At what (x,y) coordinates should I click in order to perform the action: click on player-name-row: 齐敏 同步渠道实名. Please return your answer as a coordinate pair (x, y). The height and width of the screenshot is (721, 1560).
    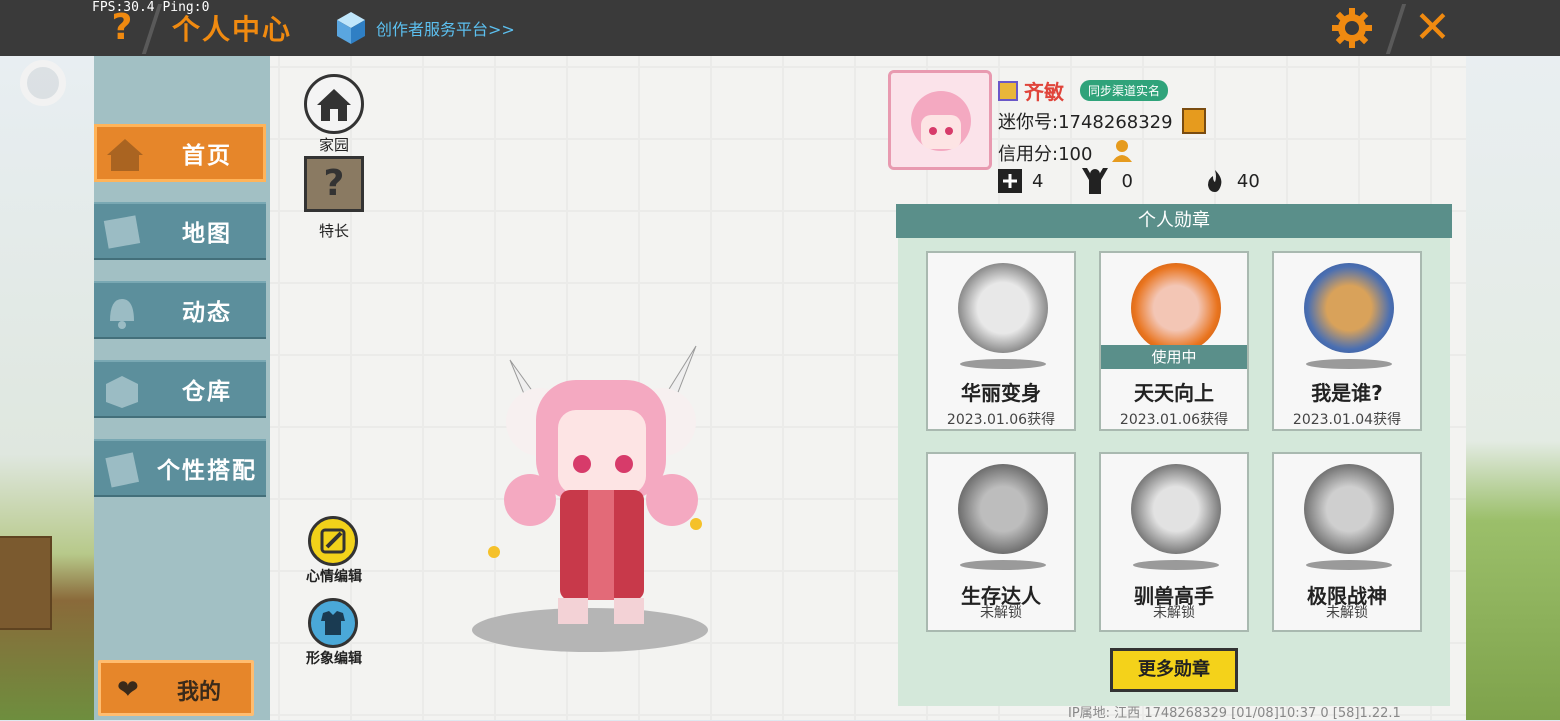
    Looking at the image, I should click on (1083, 90).